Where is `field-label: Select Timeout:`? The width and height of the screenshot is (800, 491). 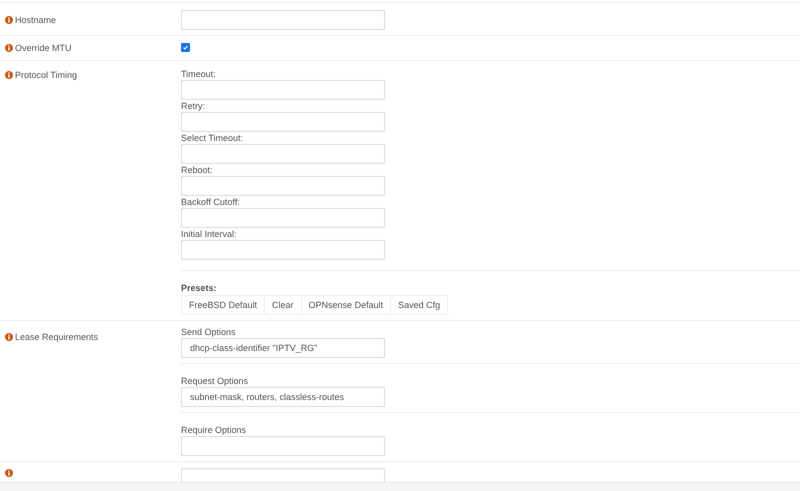
field-label: Select Timeout: is located at coordinates (212, 138).